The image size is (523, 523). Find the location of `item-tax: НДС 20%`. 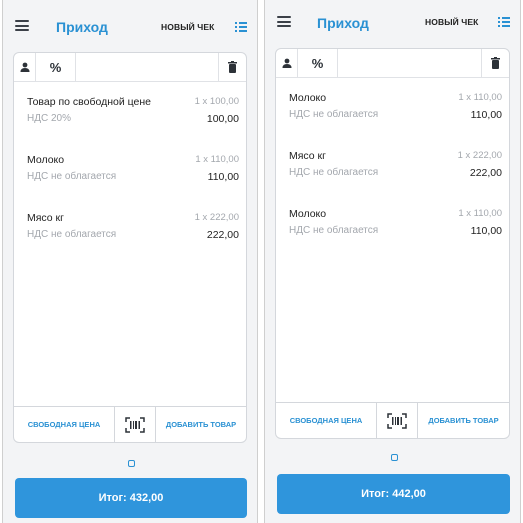

item-tax: НДС 20% is located at coordinates (49, 118).